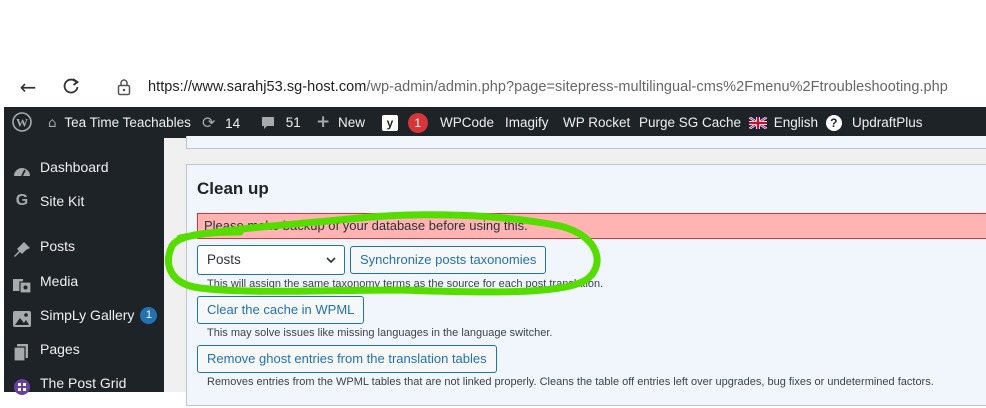 The image size is (986, 408). I want to click on clear-cache-button: Clear the cache in WPML, so click(281, 310).